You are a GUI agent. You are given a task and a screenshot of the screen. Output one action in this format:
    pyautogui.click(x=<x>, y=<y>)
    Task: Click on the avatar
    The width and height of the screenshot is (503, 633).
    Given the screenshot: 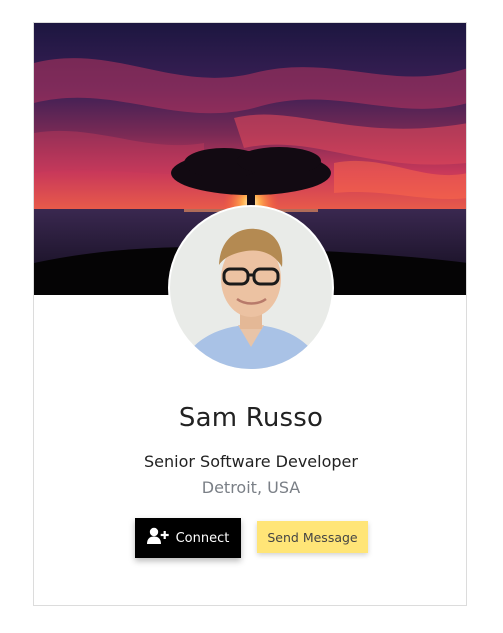 What is the action you would take?
    pyautogui.click(x=251, y=288)
    